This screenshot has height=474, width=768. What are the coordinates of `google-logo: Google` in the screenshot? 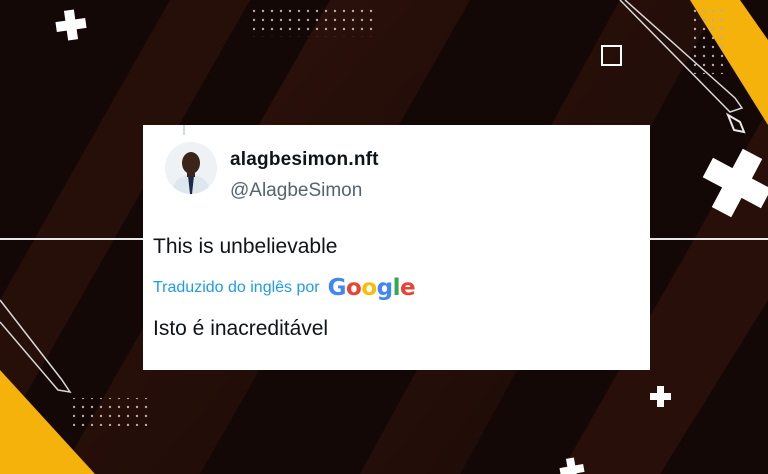 It's located at (371, 288).